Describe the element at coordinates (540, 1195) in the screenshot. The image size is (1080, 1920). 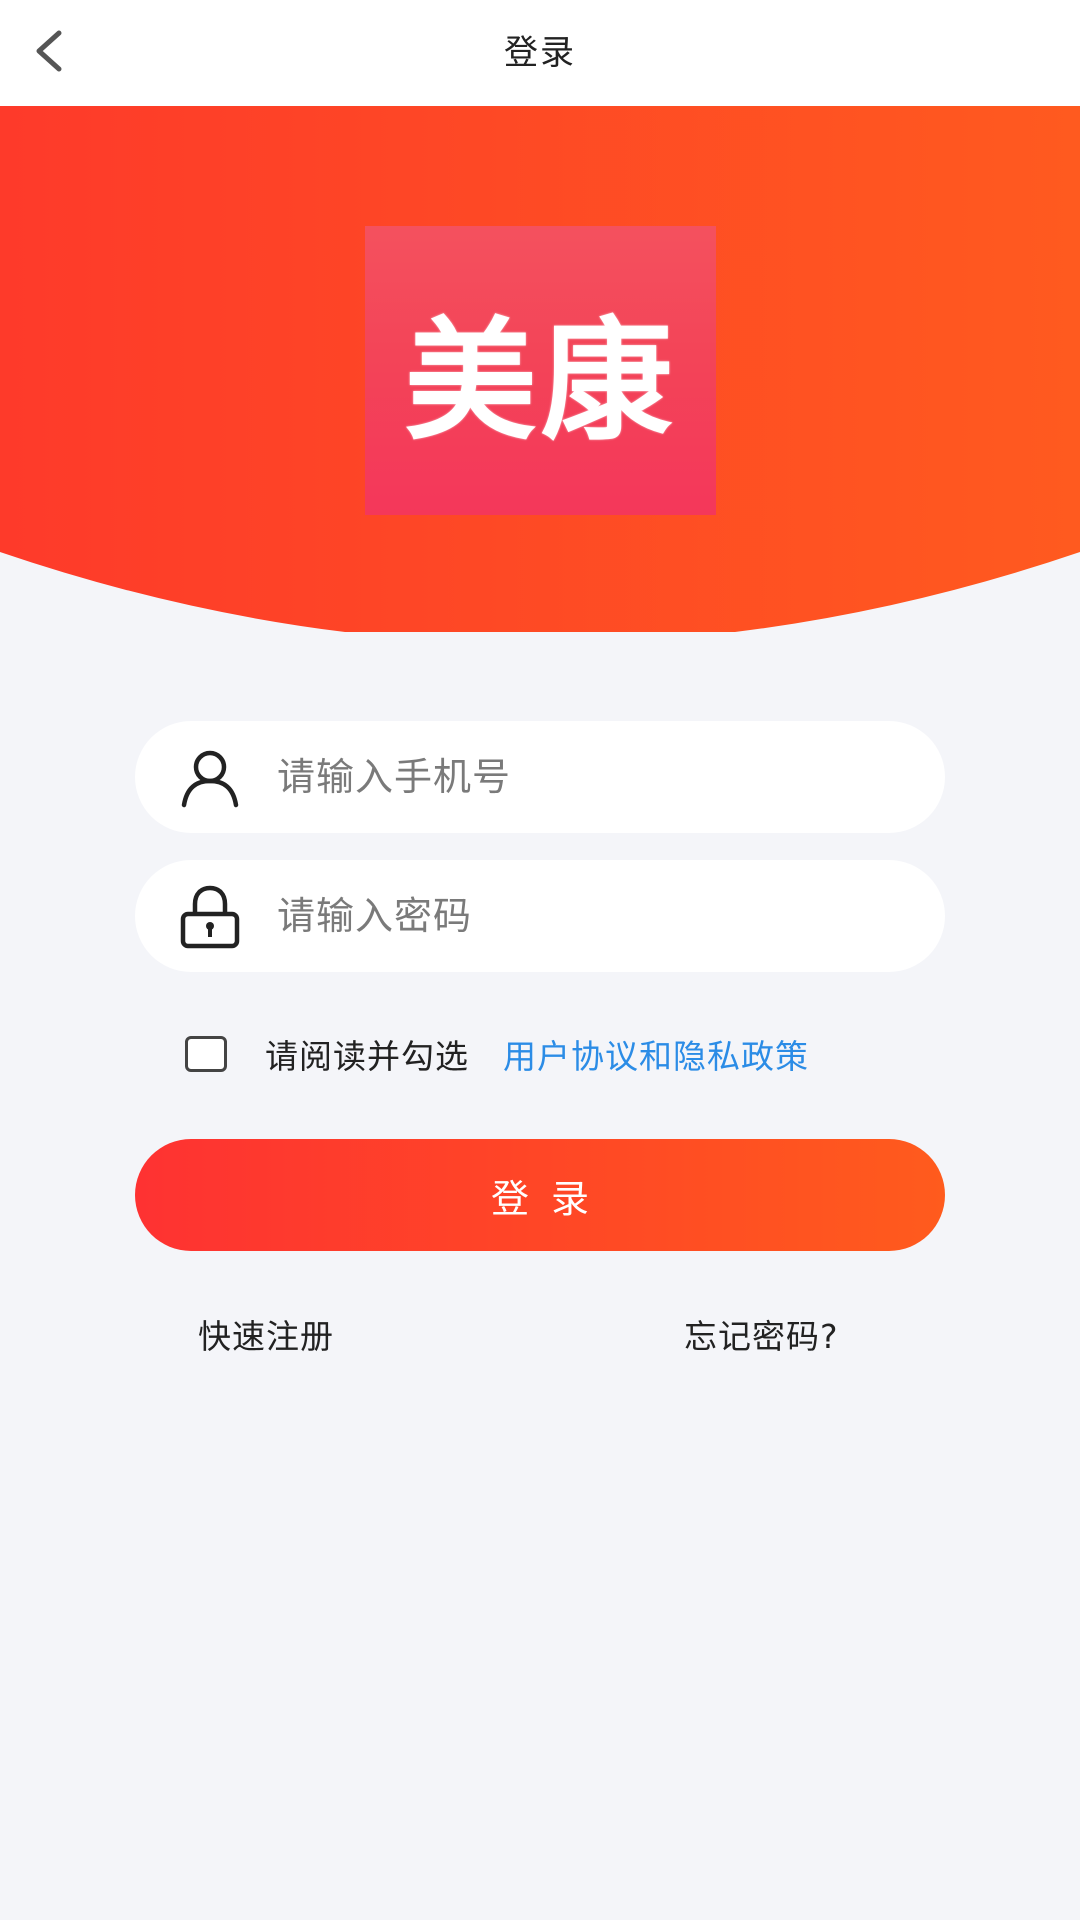
I see `login-button: 登录` at that location.